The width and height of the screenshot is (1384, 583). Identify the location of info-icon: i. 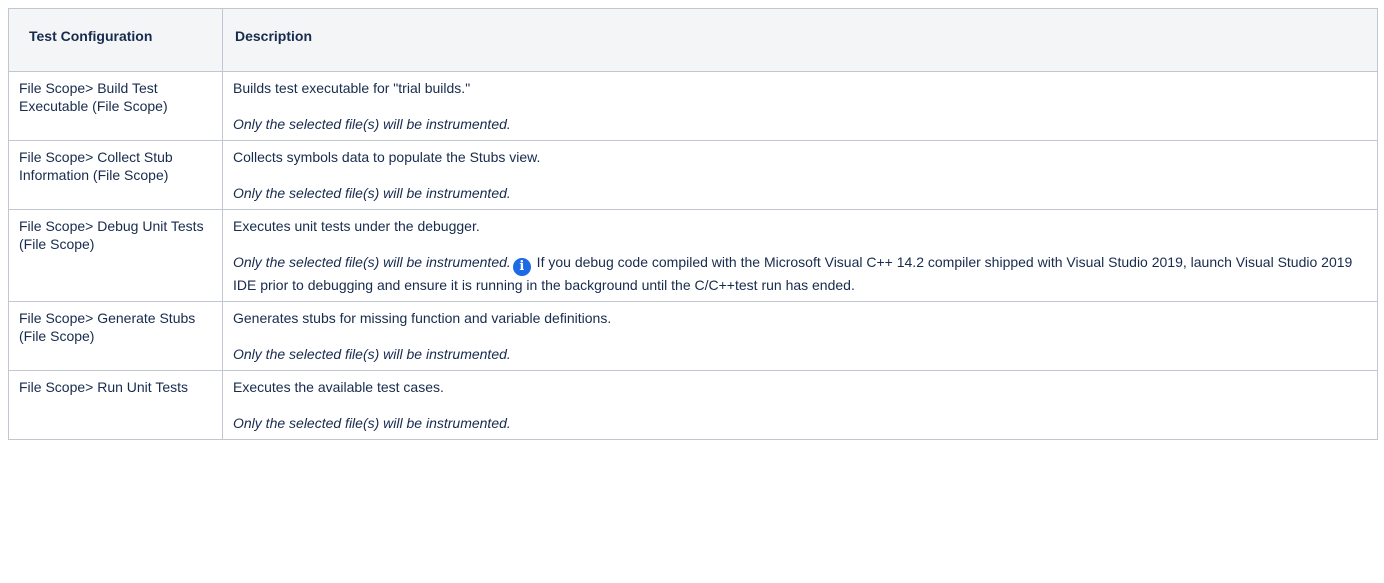
(521, 267).